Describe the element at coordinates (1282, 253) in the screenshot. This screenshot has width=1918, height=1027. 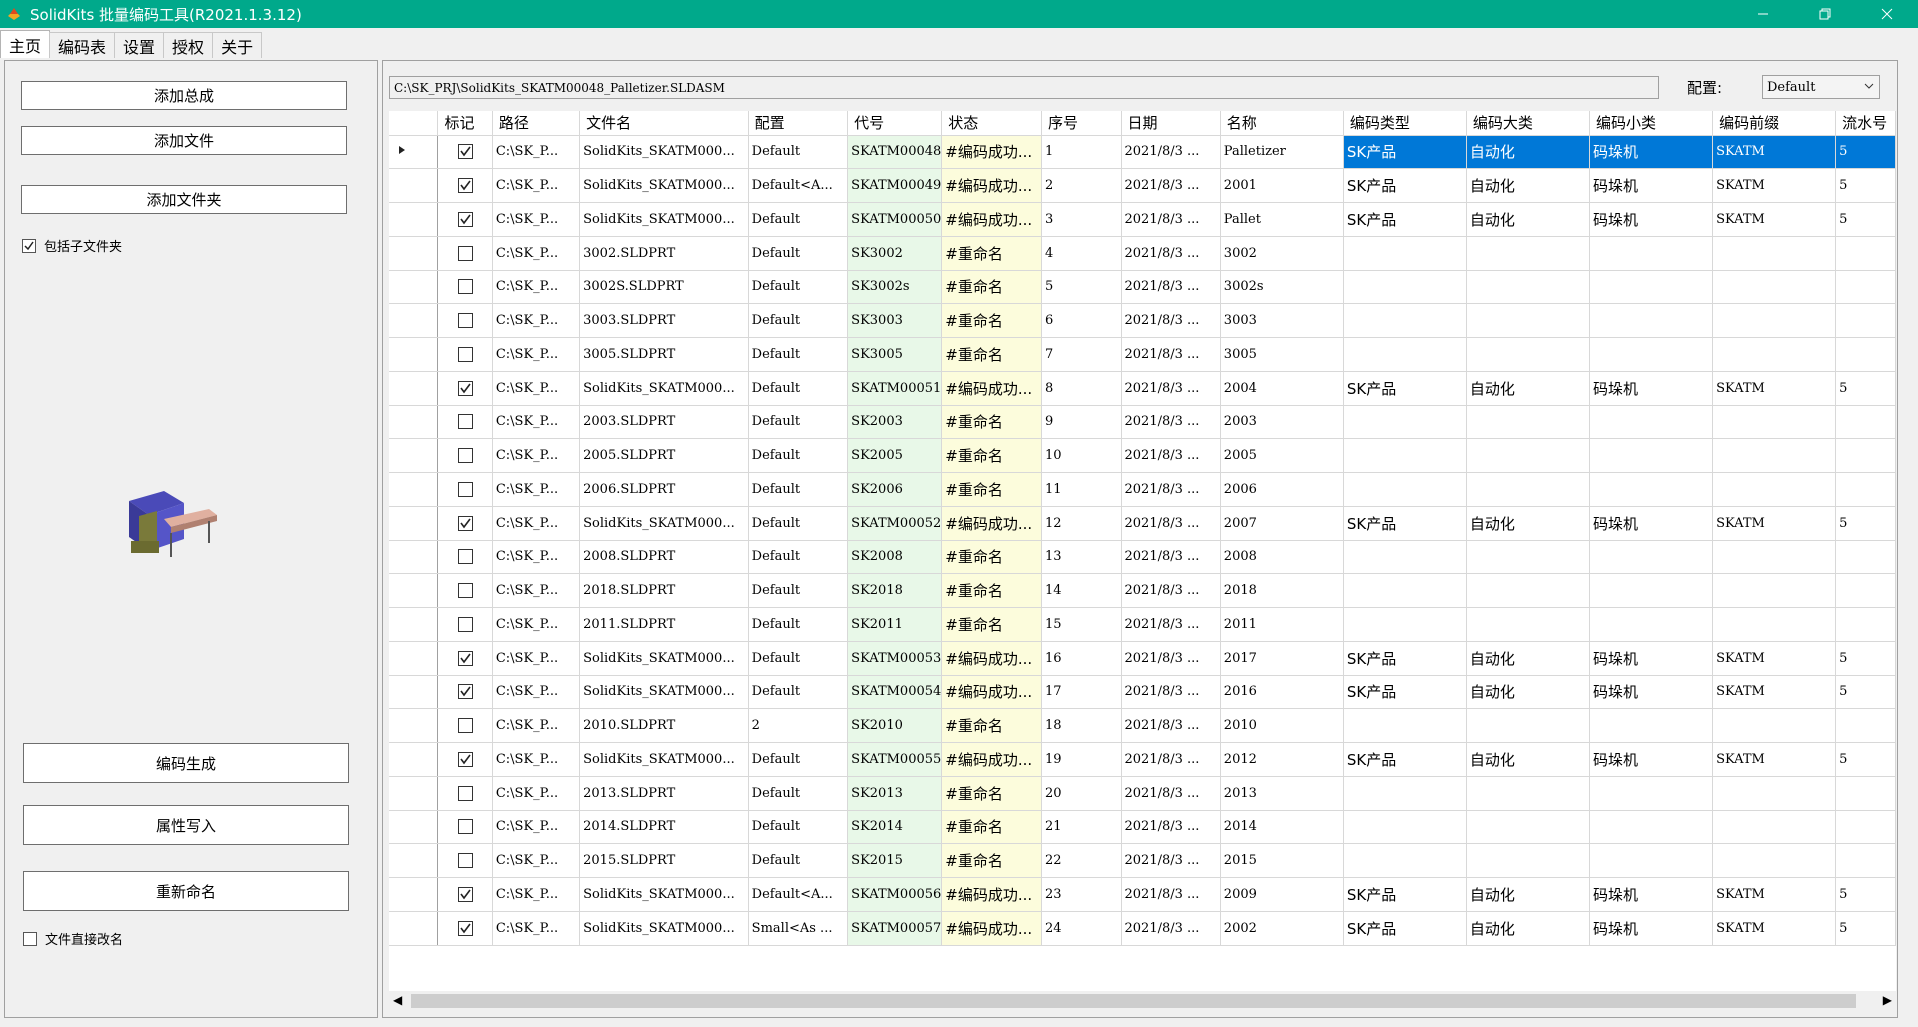
I see `name-cell: 3002` at that location.